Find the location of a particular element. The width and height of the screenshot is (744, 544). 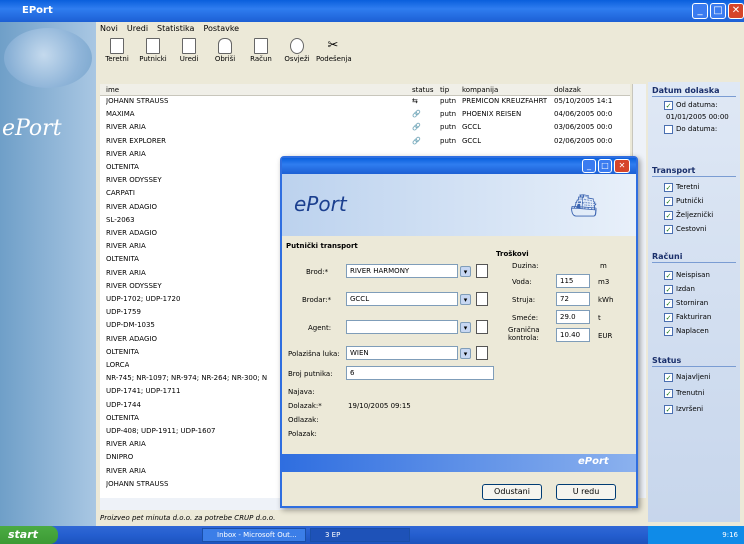

col-dolazak: dolazak is located at coordinates (567, 90).